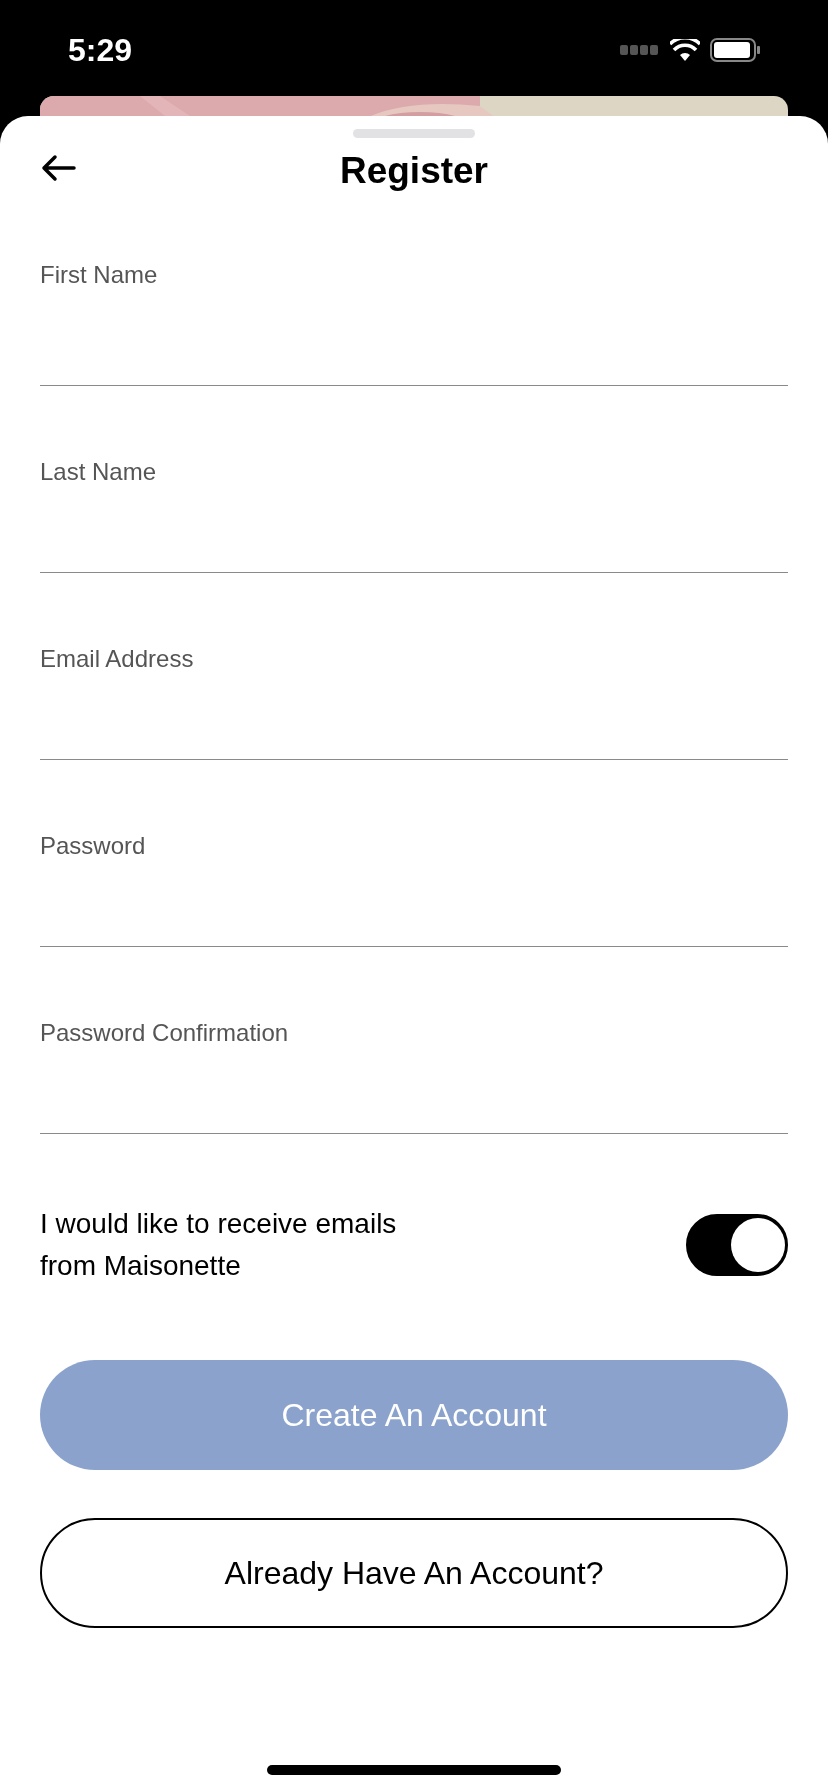 This screenshot has width=828, height=1792. Describe the element at coordinates (414, 133) in the screenshot. I see `sheet-handle` at that location.